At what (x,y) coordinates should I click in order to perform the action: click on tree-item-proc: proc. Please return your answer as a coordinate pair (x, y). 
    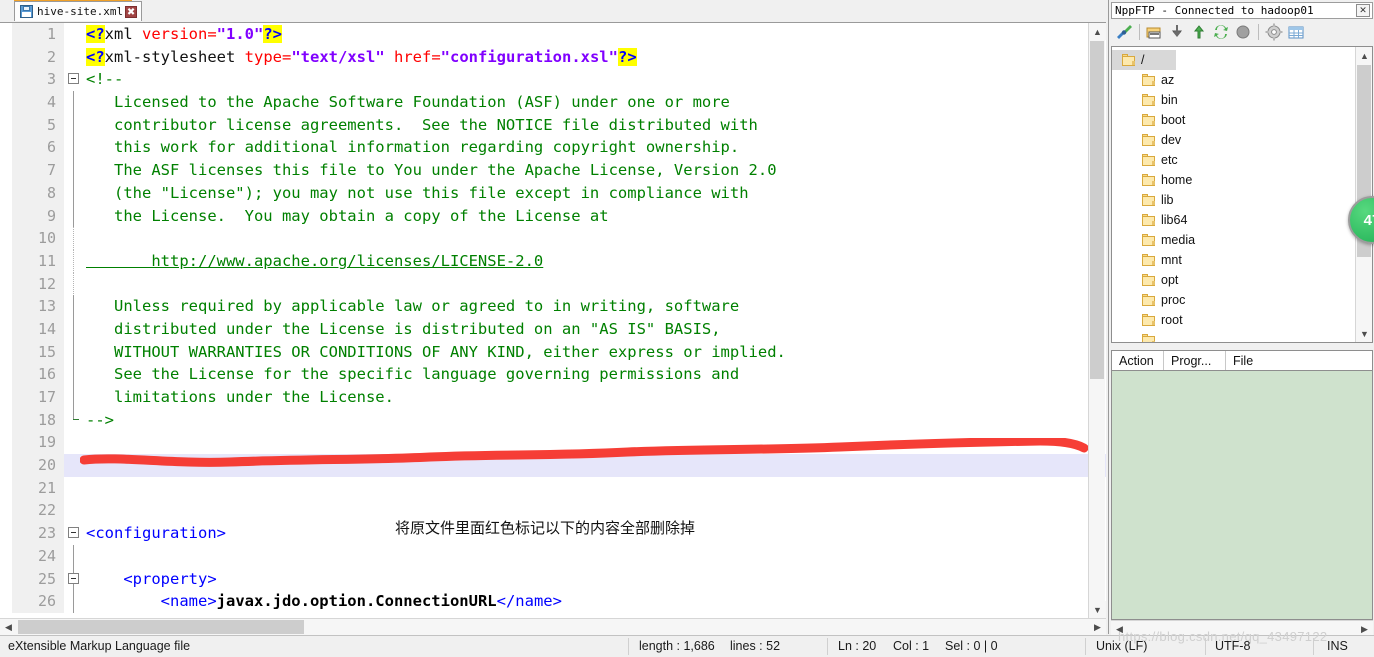
    Looking at the image, I should click on (1242, 300).